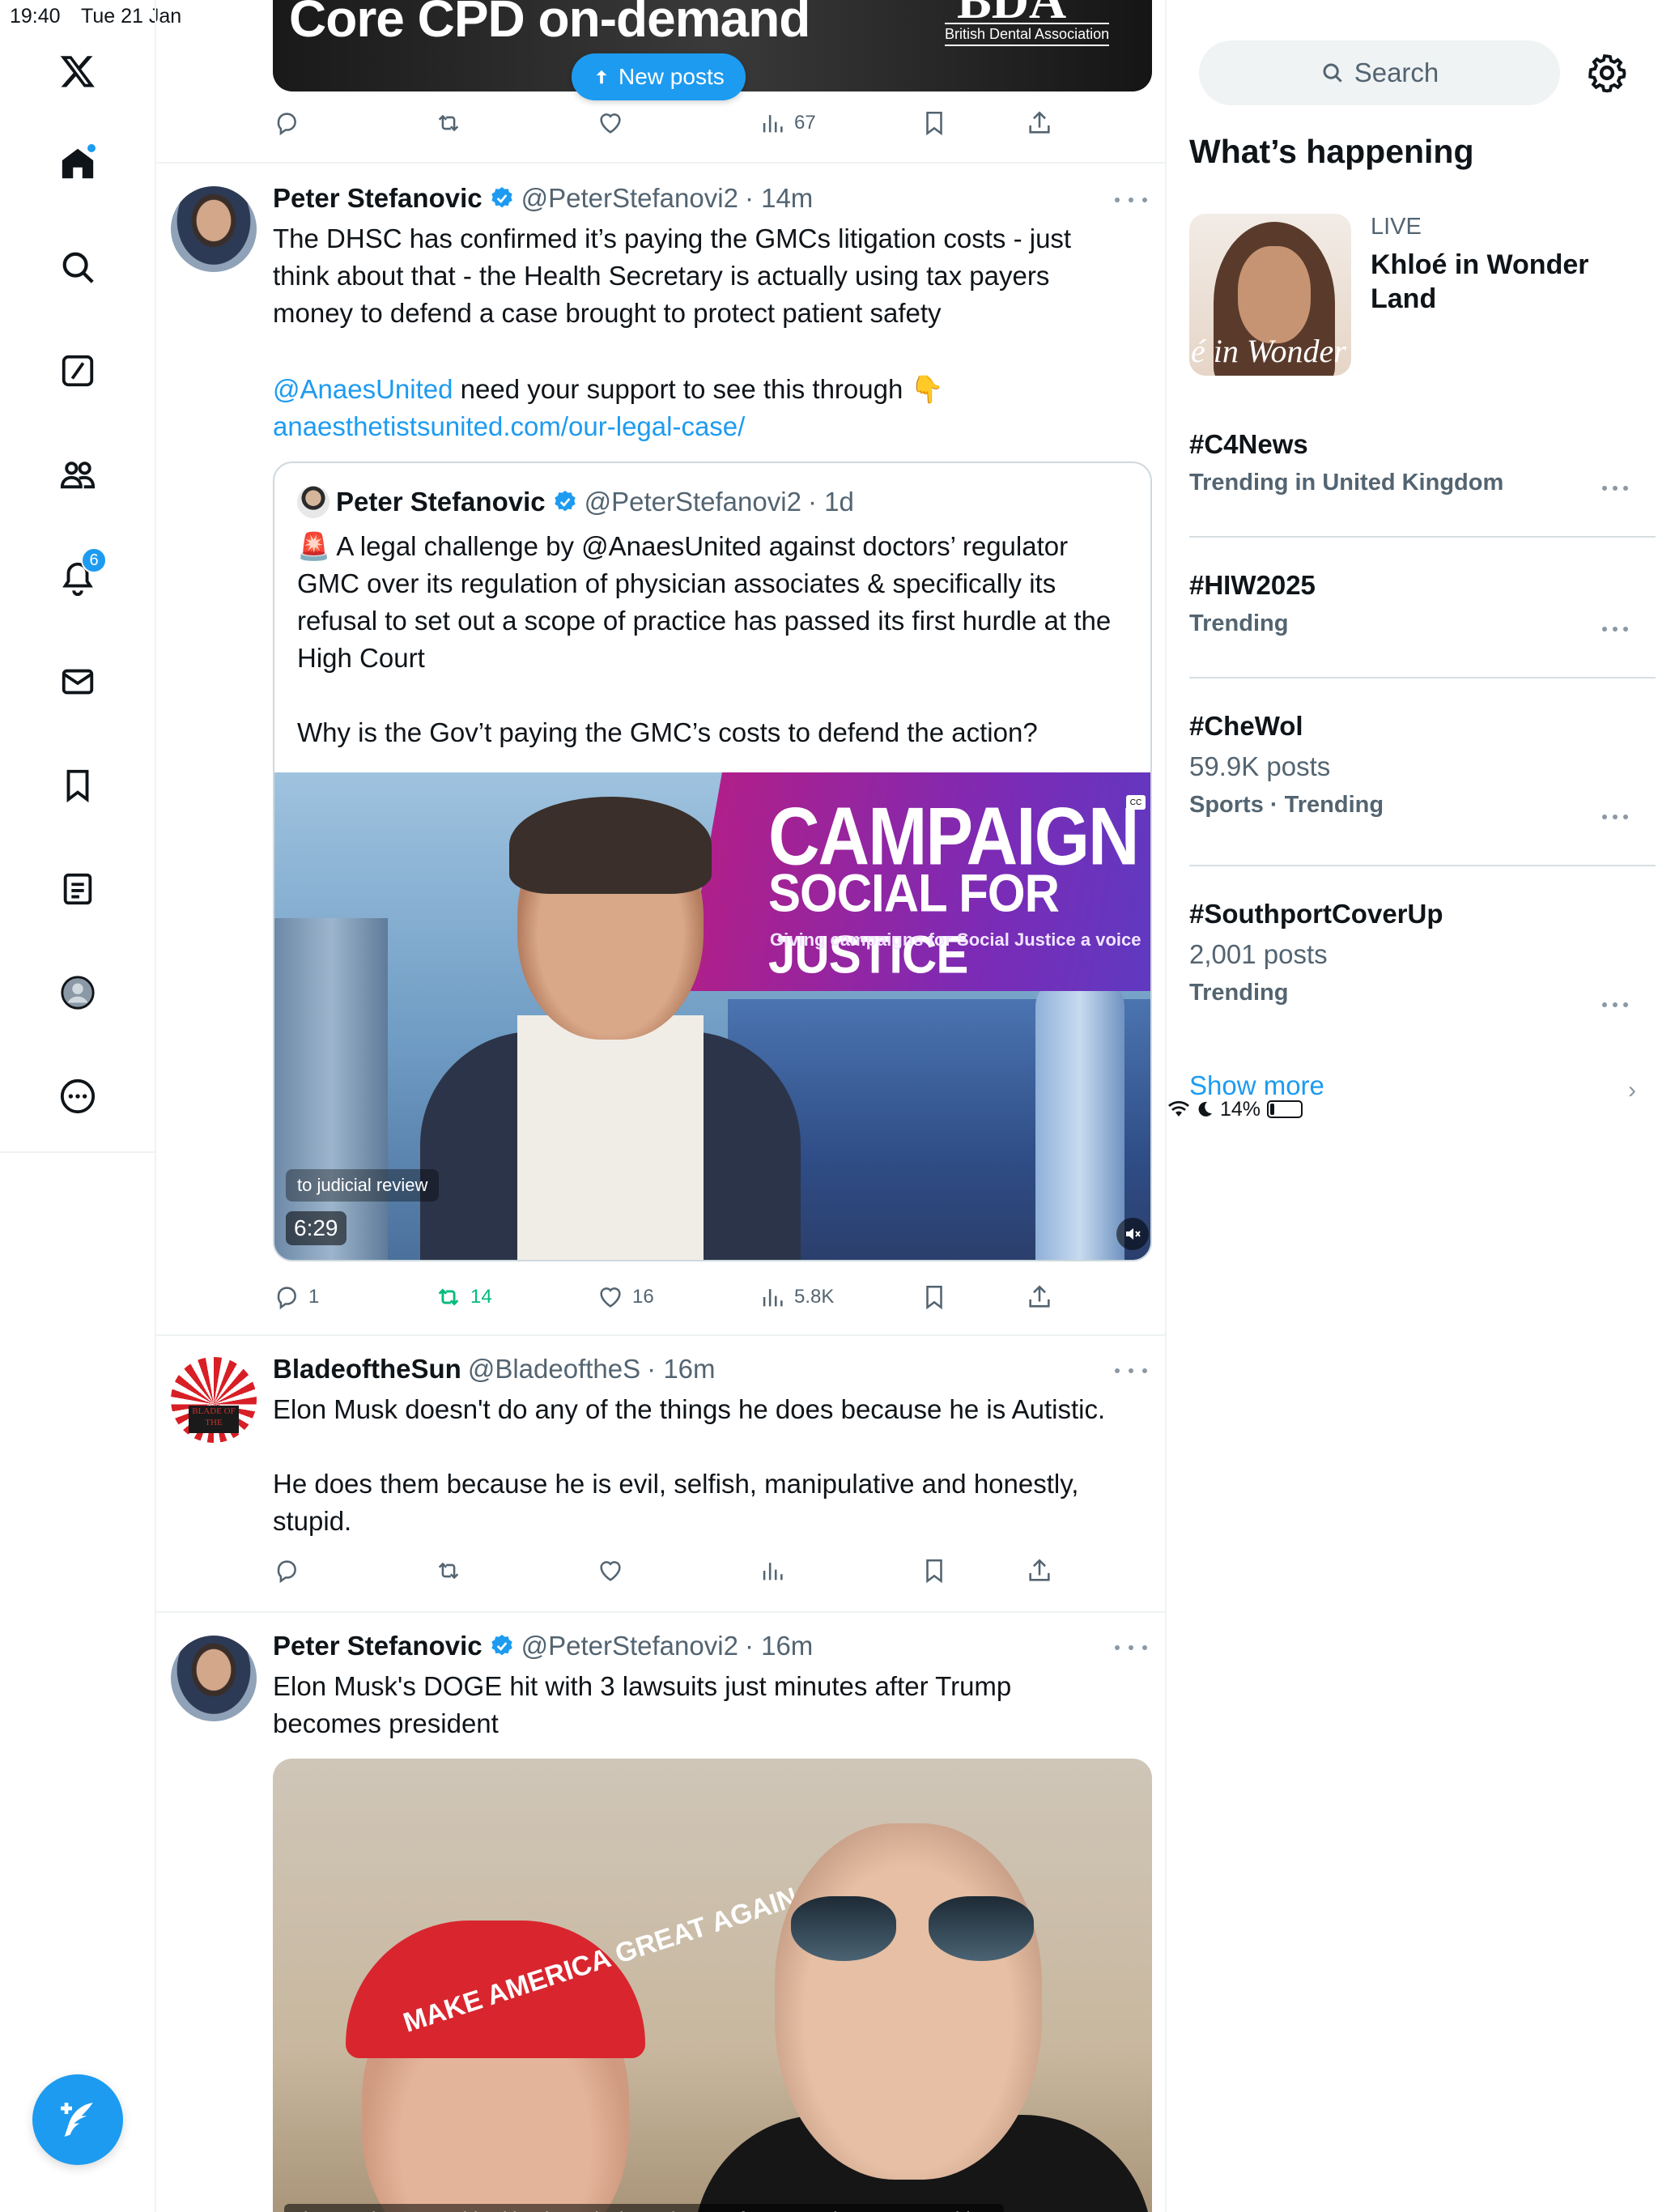  Describe the element at coordinates (672, 76) in the screenshot. I see `new-posts-label: New posts` at that location.